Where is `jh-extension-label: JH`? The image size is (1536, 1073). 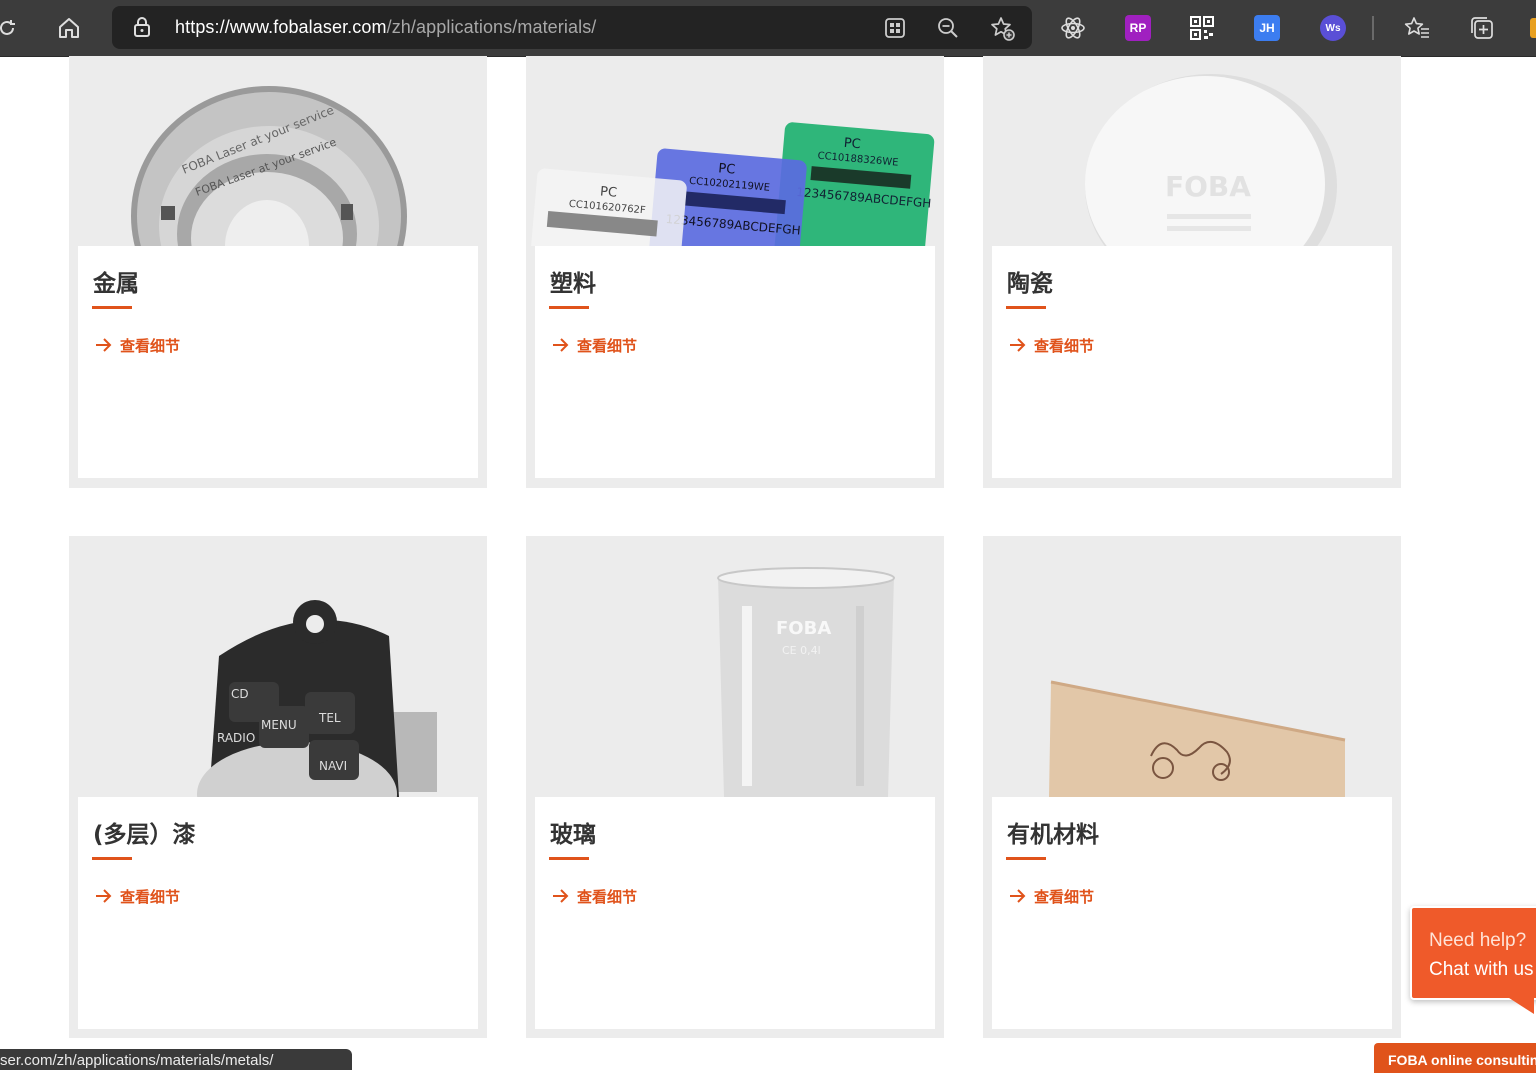 jh-extension-label: JH is located at coordinates (1267, 28).